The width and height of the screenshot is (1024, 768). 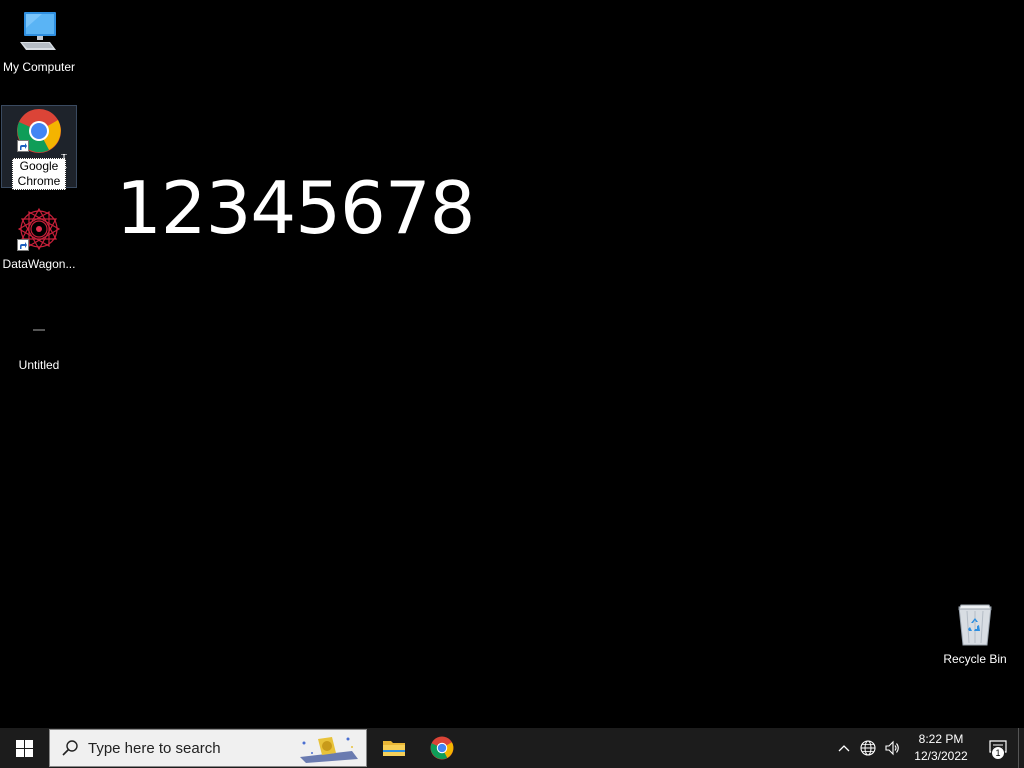 I want to click on folder-icon, so click(x=394, y=748).